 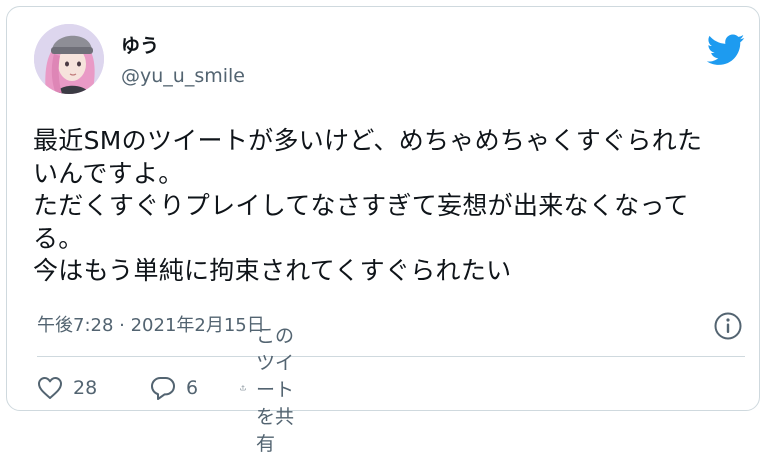 I want to click on info-icon, so click(x=728, y=326).